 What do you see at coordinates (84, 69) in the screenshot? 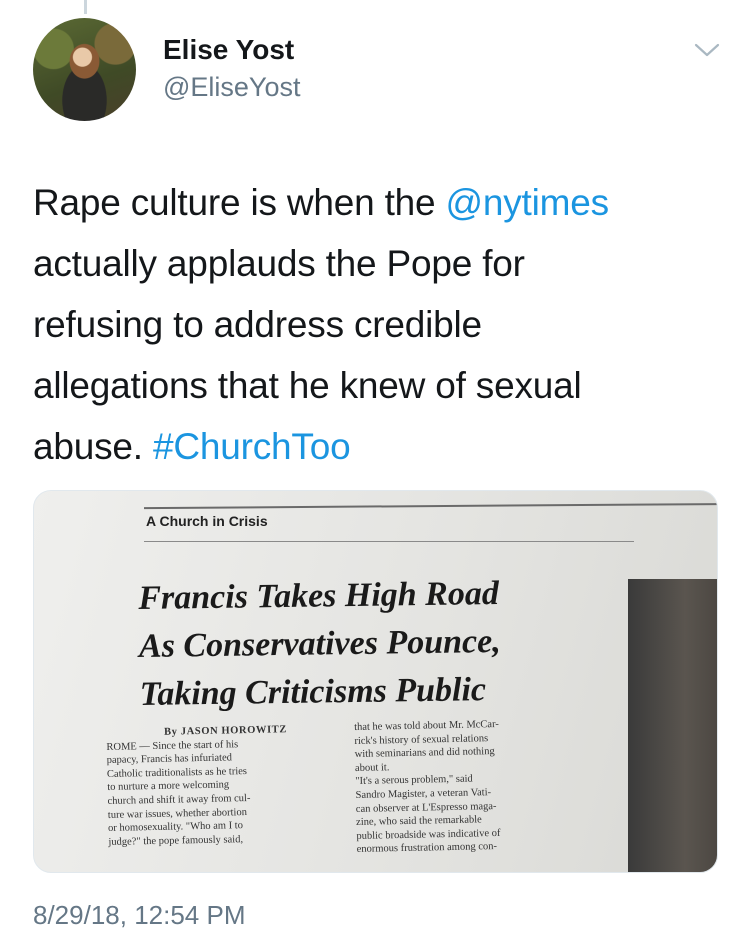
I see `avatar` at bounding box center [84, 69].